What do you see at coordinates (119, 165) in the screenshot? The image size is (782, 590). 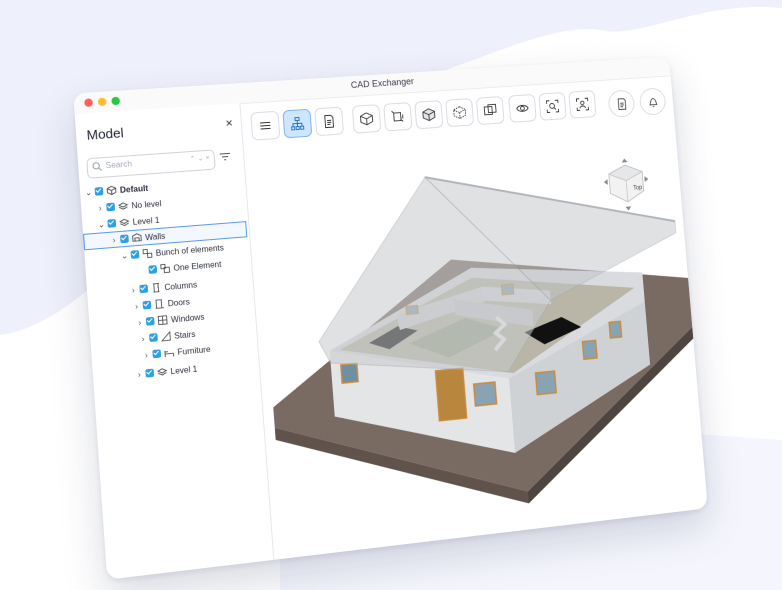 I see `search-placeholder: Search` at bounding box center [119, 165].